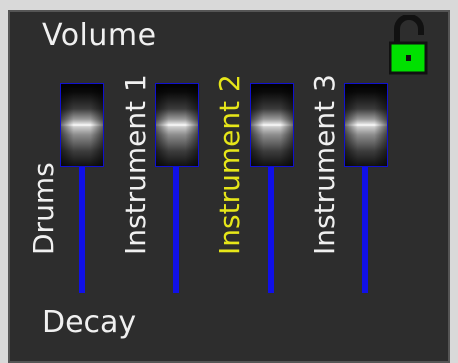 This screenshot has width=458, height=363. Describe the element at coordinates (82, 226) in the screenshot. I see `fader-track-drums` at that location.